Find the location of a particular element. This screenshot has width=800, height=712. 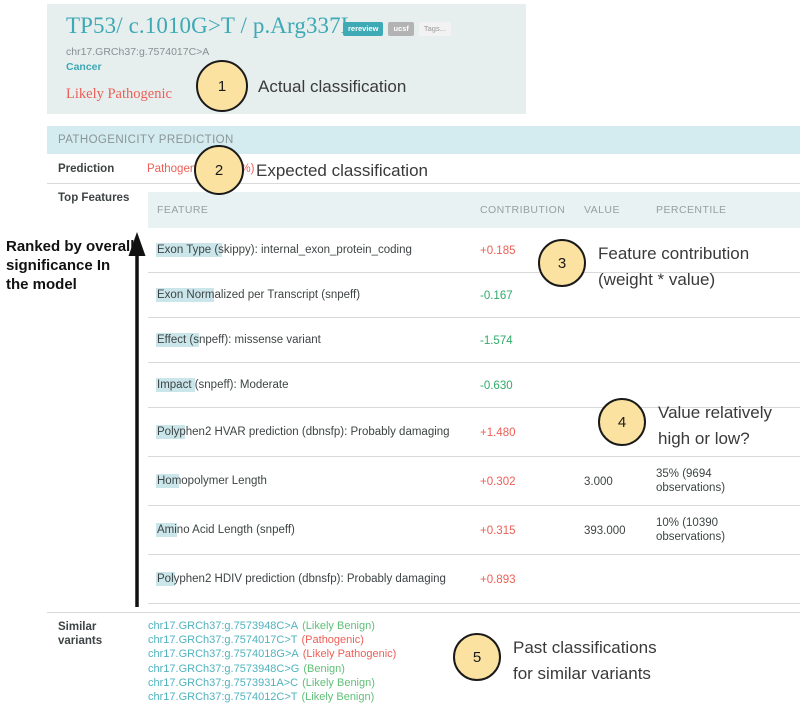

contribution-value: +0.185 is located at coordinates (498, 251).